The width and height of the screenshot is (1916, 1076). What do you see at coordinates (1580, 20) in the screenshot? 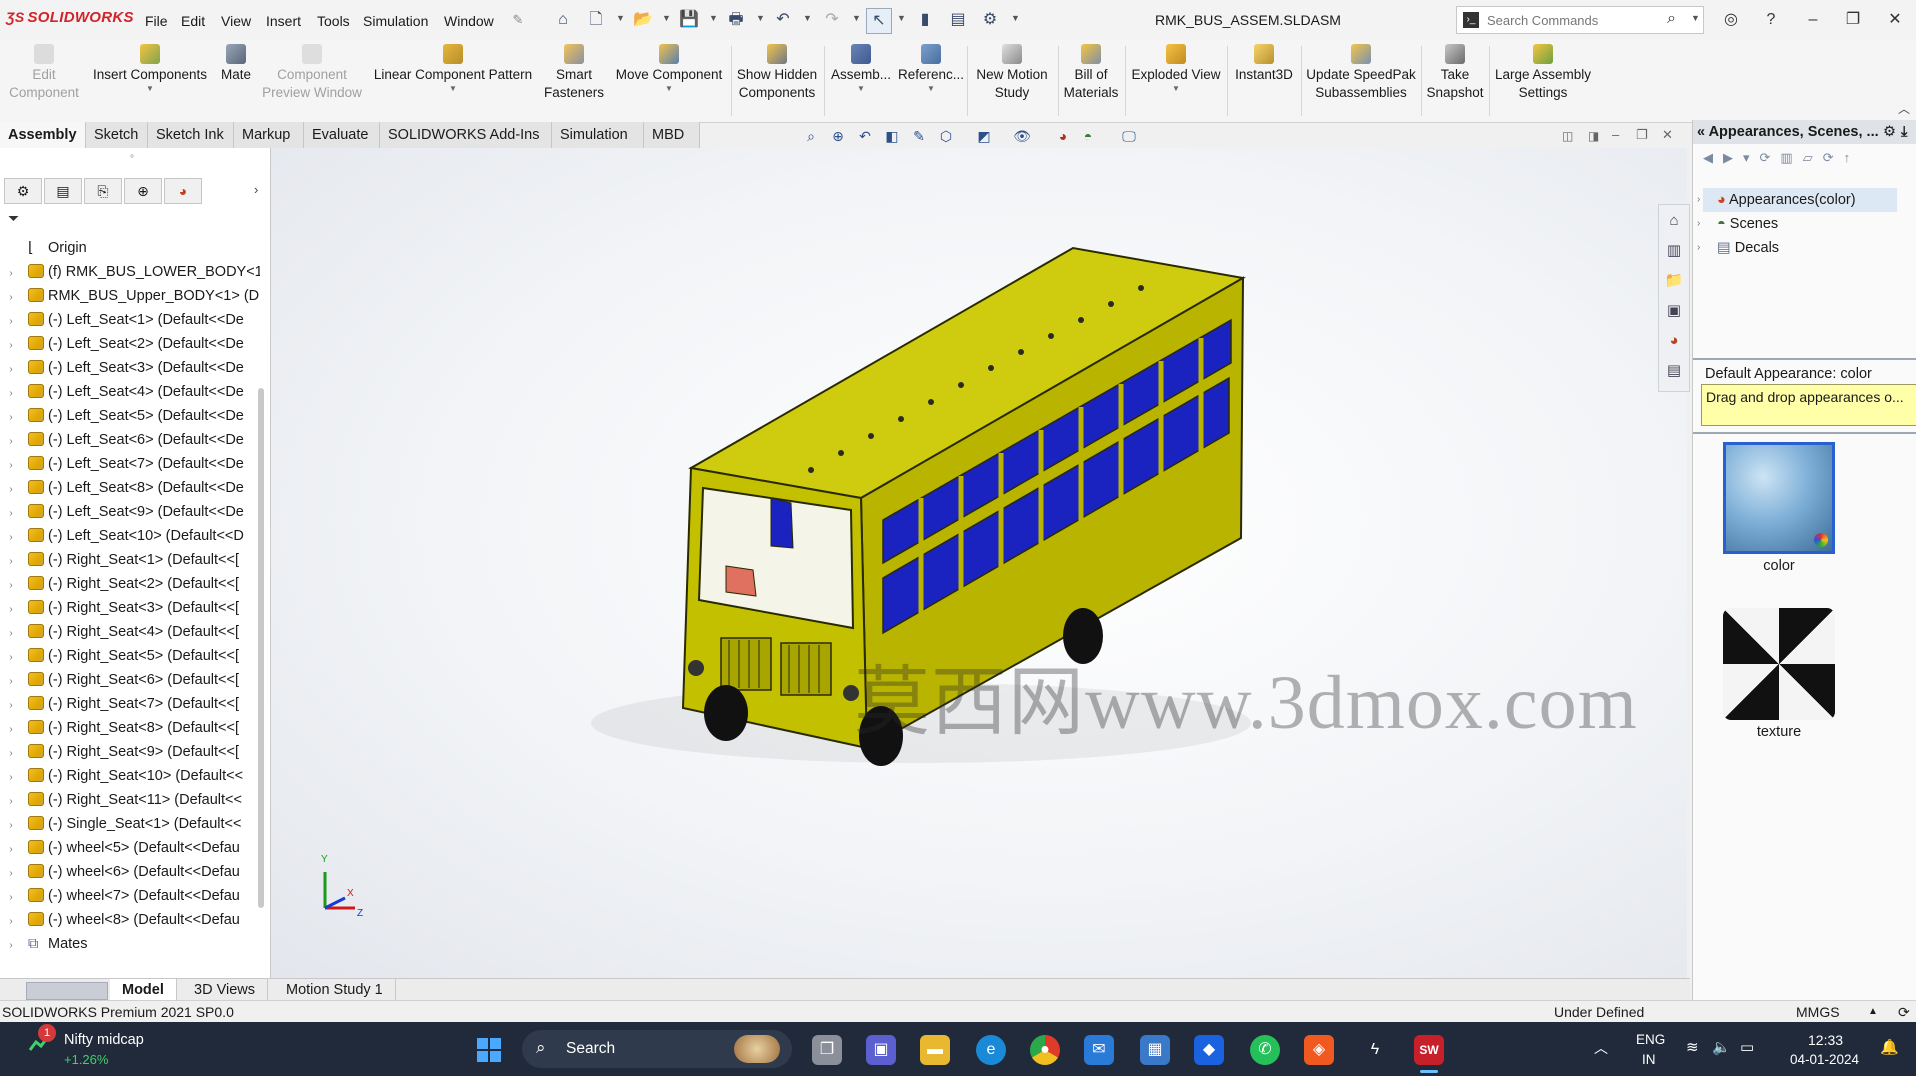
I see `search-commands-box: ›_ Search Commands ⌕ ▼` at bounding box center [1580, 20].